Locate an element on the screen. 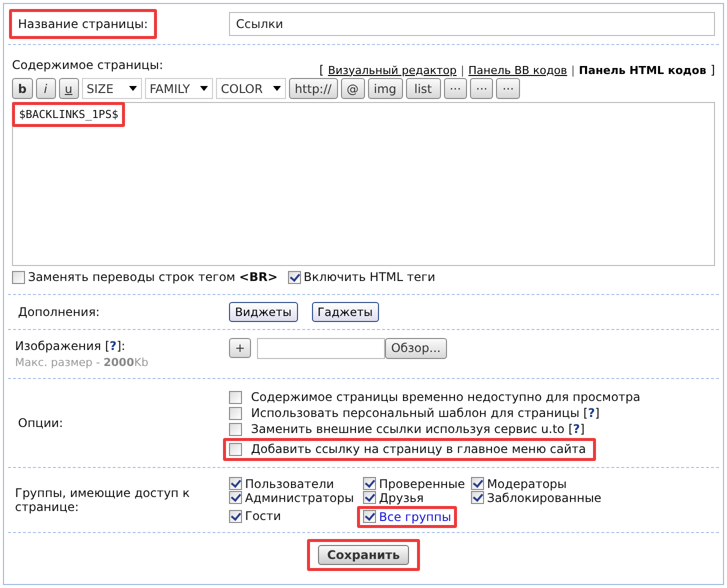 This screenshot has width=727, height=588. checkbox-label: Включить HTML теги is located at coordinates (370, 277).